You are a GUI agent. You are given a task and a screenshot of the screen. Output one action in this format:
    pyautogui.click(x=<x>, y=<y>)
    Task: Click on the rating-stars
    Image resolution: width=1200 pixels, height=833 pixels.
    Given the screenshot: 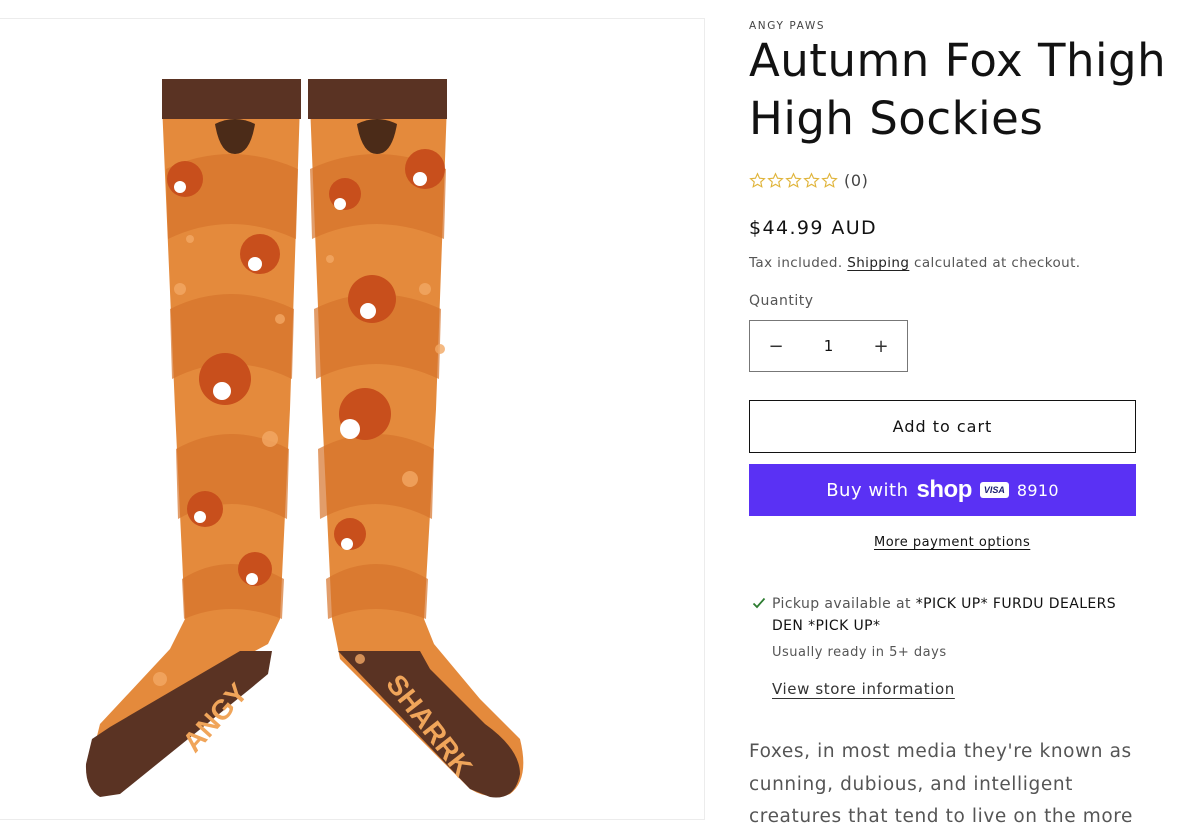 What is the action you would take?
    pyautogui.click(x=793, y=180)
    